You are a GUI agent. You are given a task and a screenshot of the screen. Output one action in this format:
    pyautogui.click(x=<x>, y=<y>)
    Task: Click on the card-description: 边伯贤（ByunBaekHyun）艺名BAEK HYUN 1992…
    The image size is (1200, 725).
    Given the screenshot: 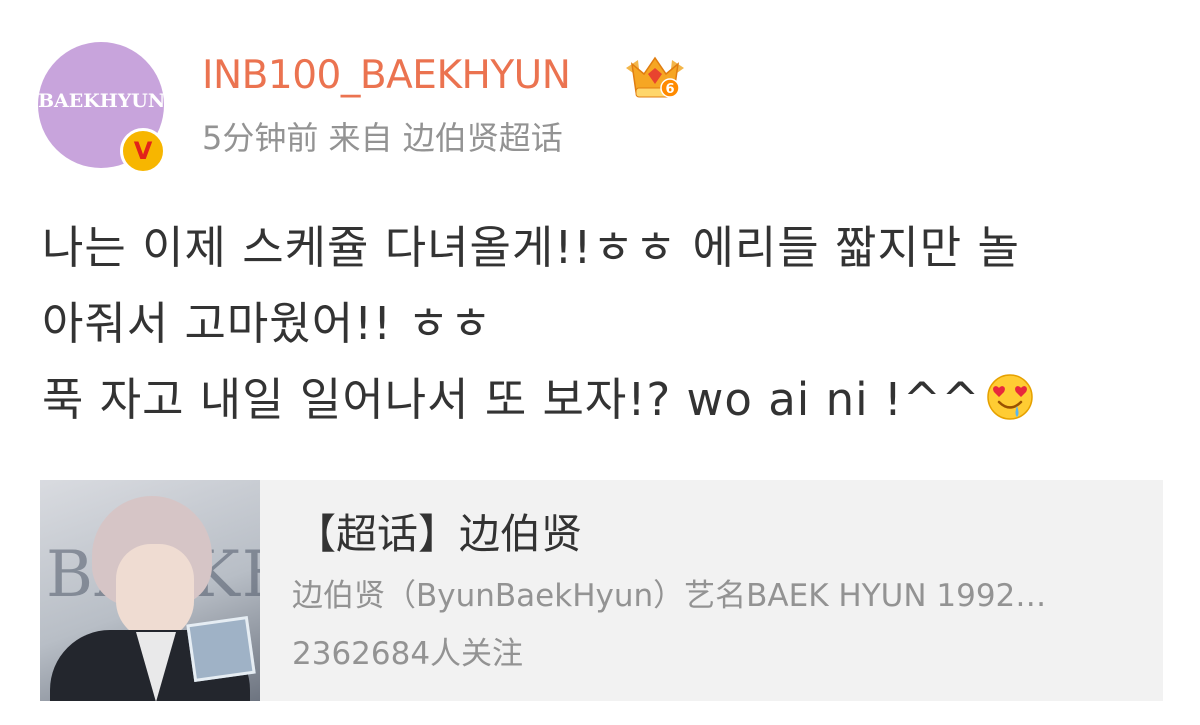 What is the action you would take?
    pyautogui.click(x=669, y=596)
    